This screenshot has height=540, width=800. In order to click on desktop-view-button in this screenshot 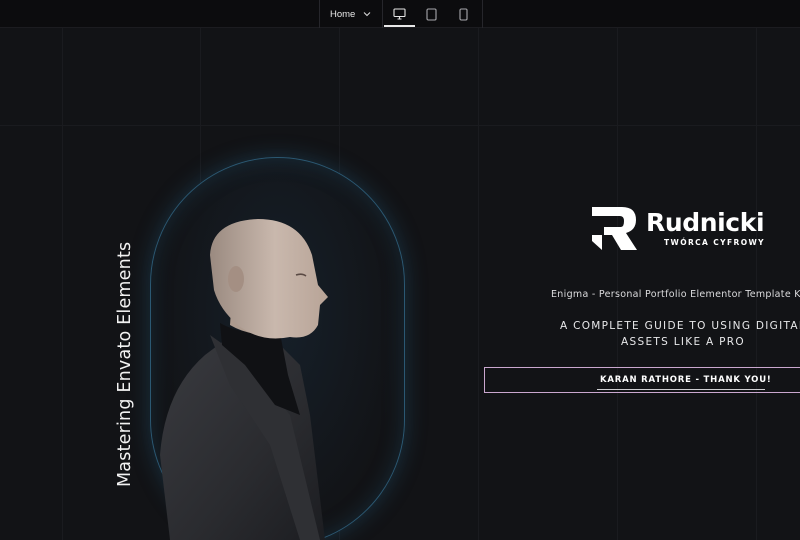, I will do `click(399, 14)`.